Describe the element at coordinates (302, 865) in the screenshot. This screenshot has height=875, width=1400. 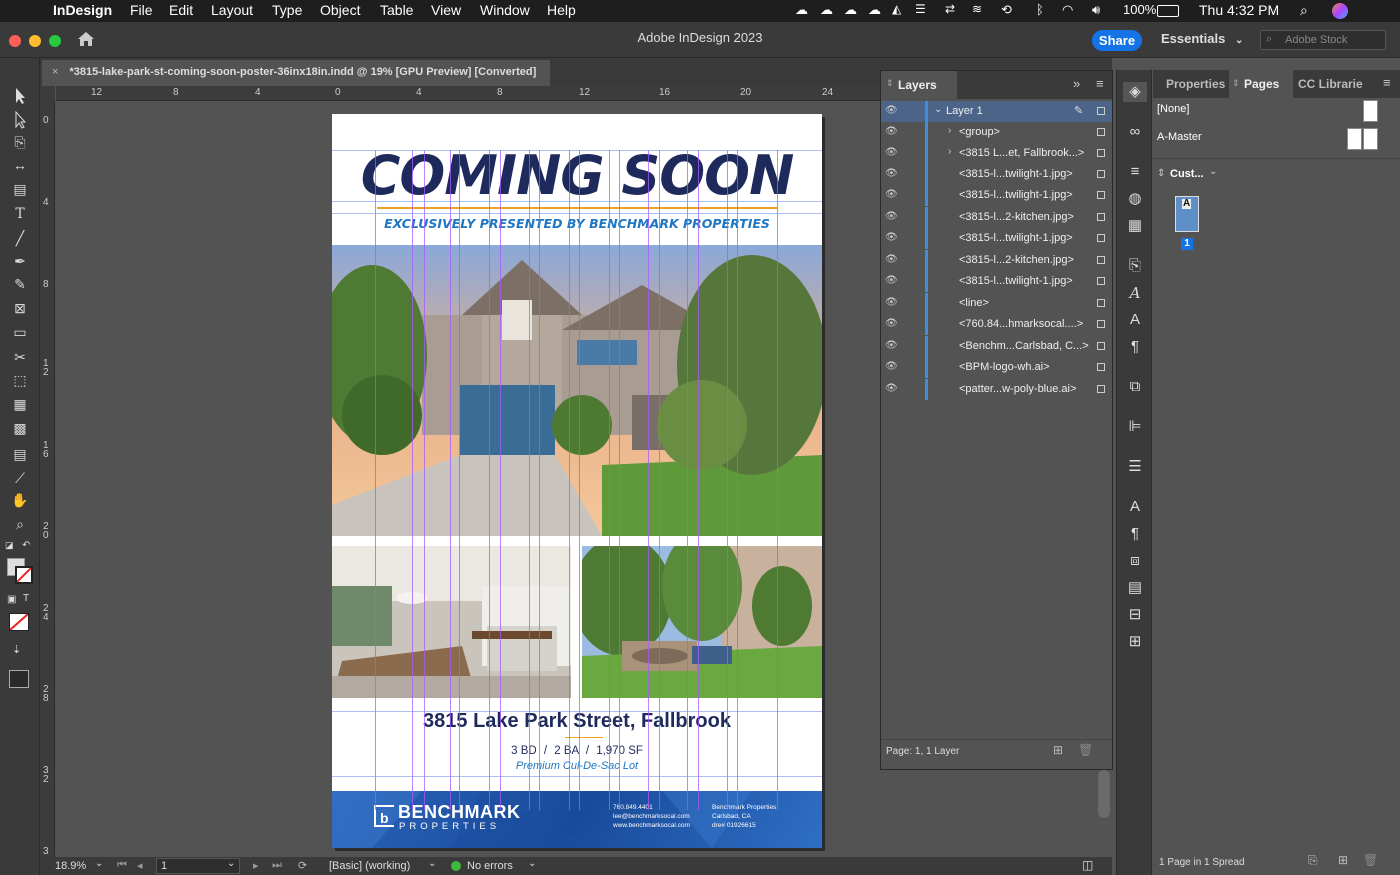
I see `refresh-icon: ⟳` at that location.